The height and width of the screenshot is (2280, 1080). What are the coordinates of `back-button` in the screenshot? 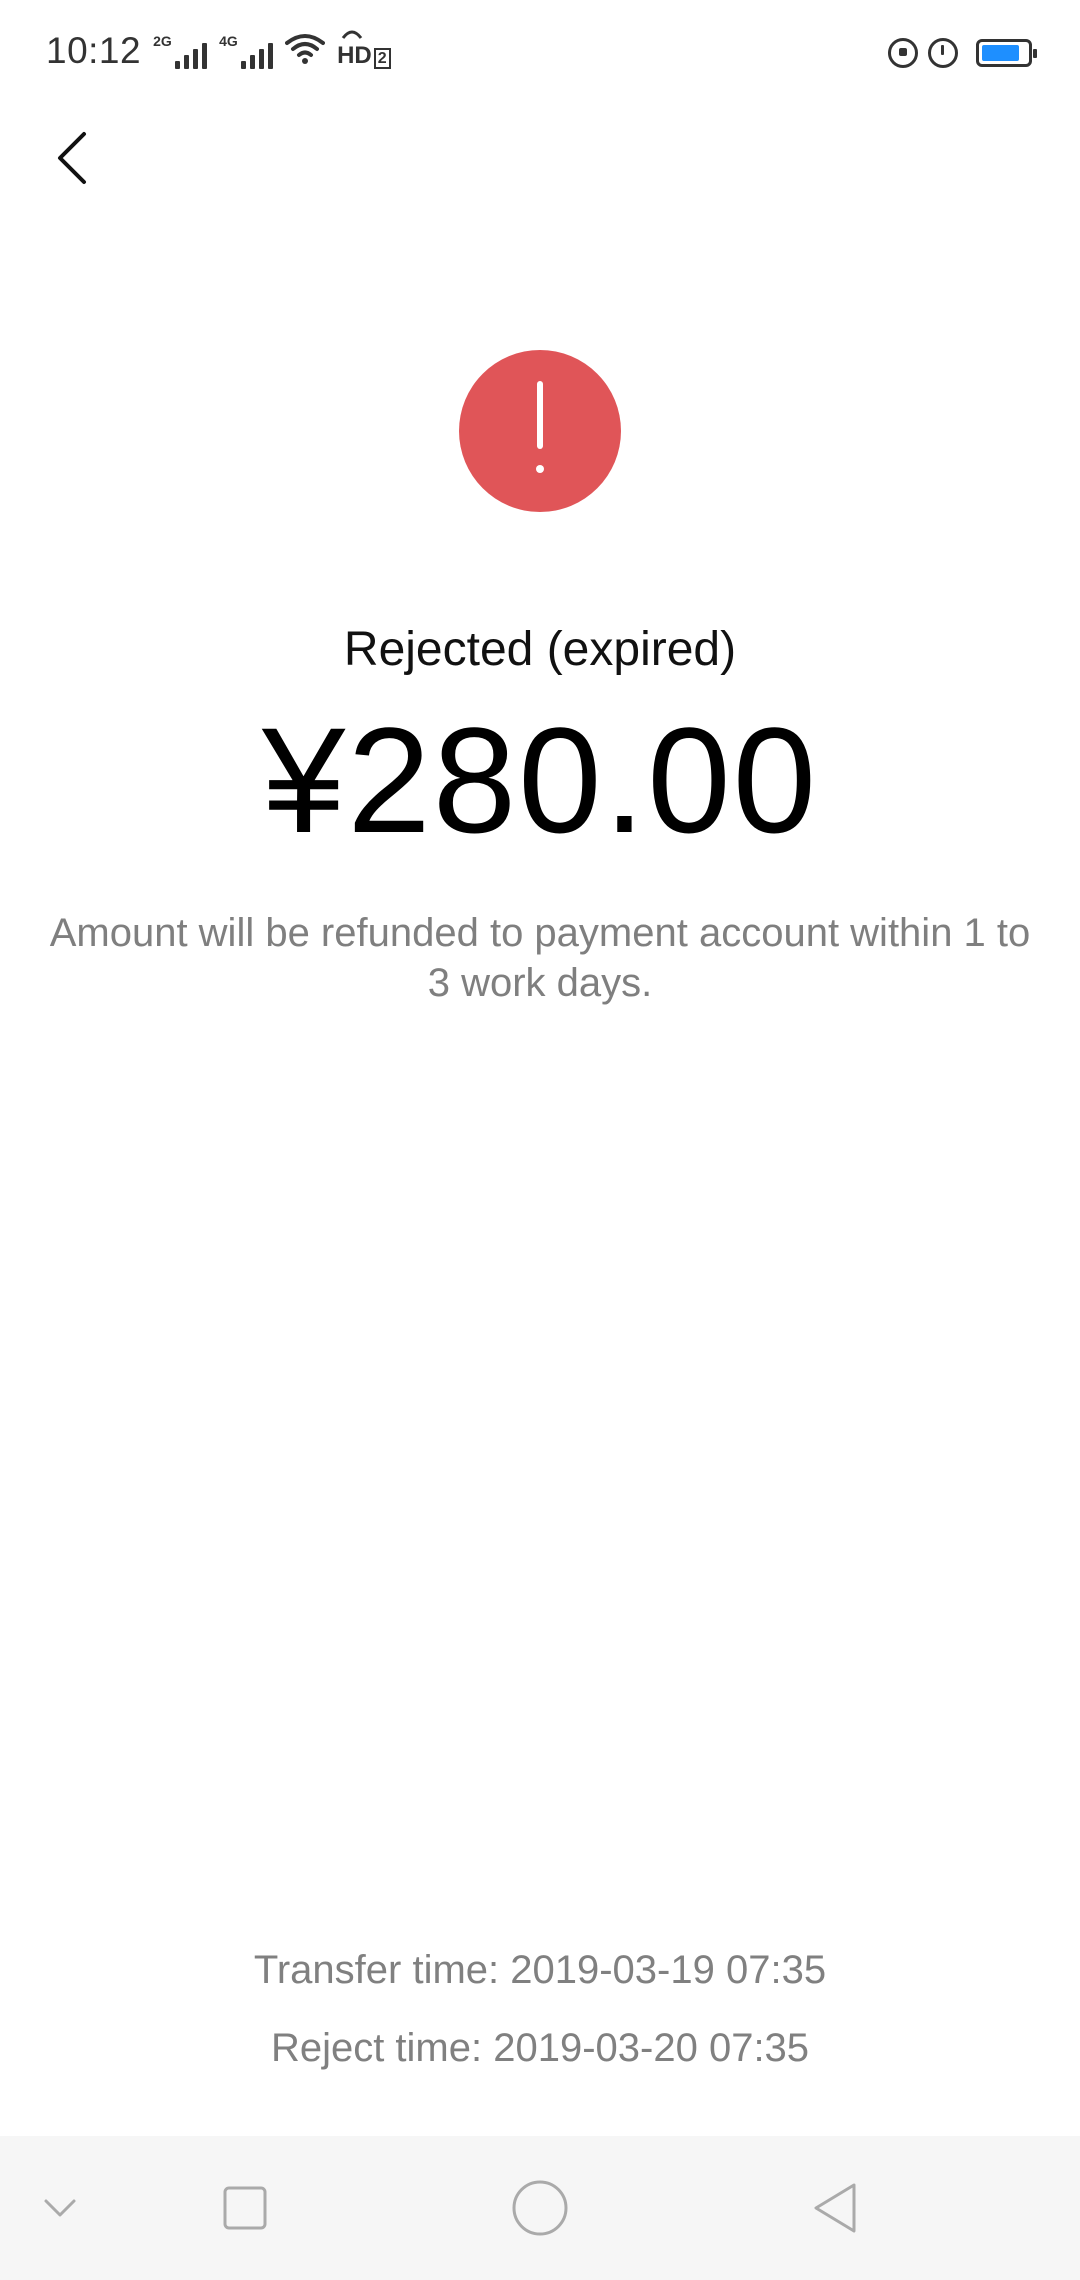 It's located at (72, 158).